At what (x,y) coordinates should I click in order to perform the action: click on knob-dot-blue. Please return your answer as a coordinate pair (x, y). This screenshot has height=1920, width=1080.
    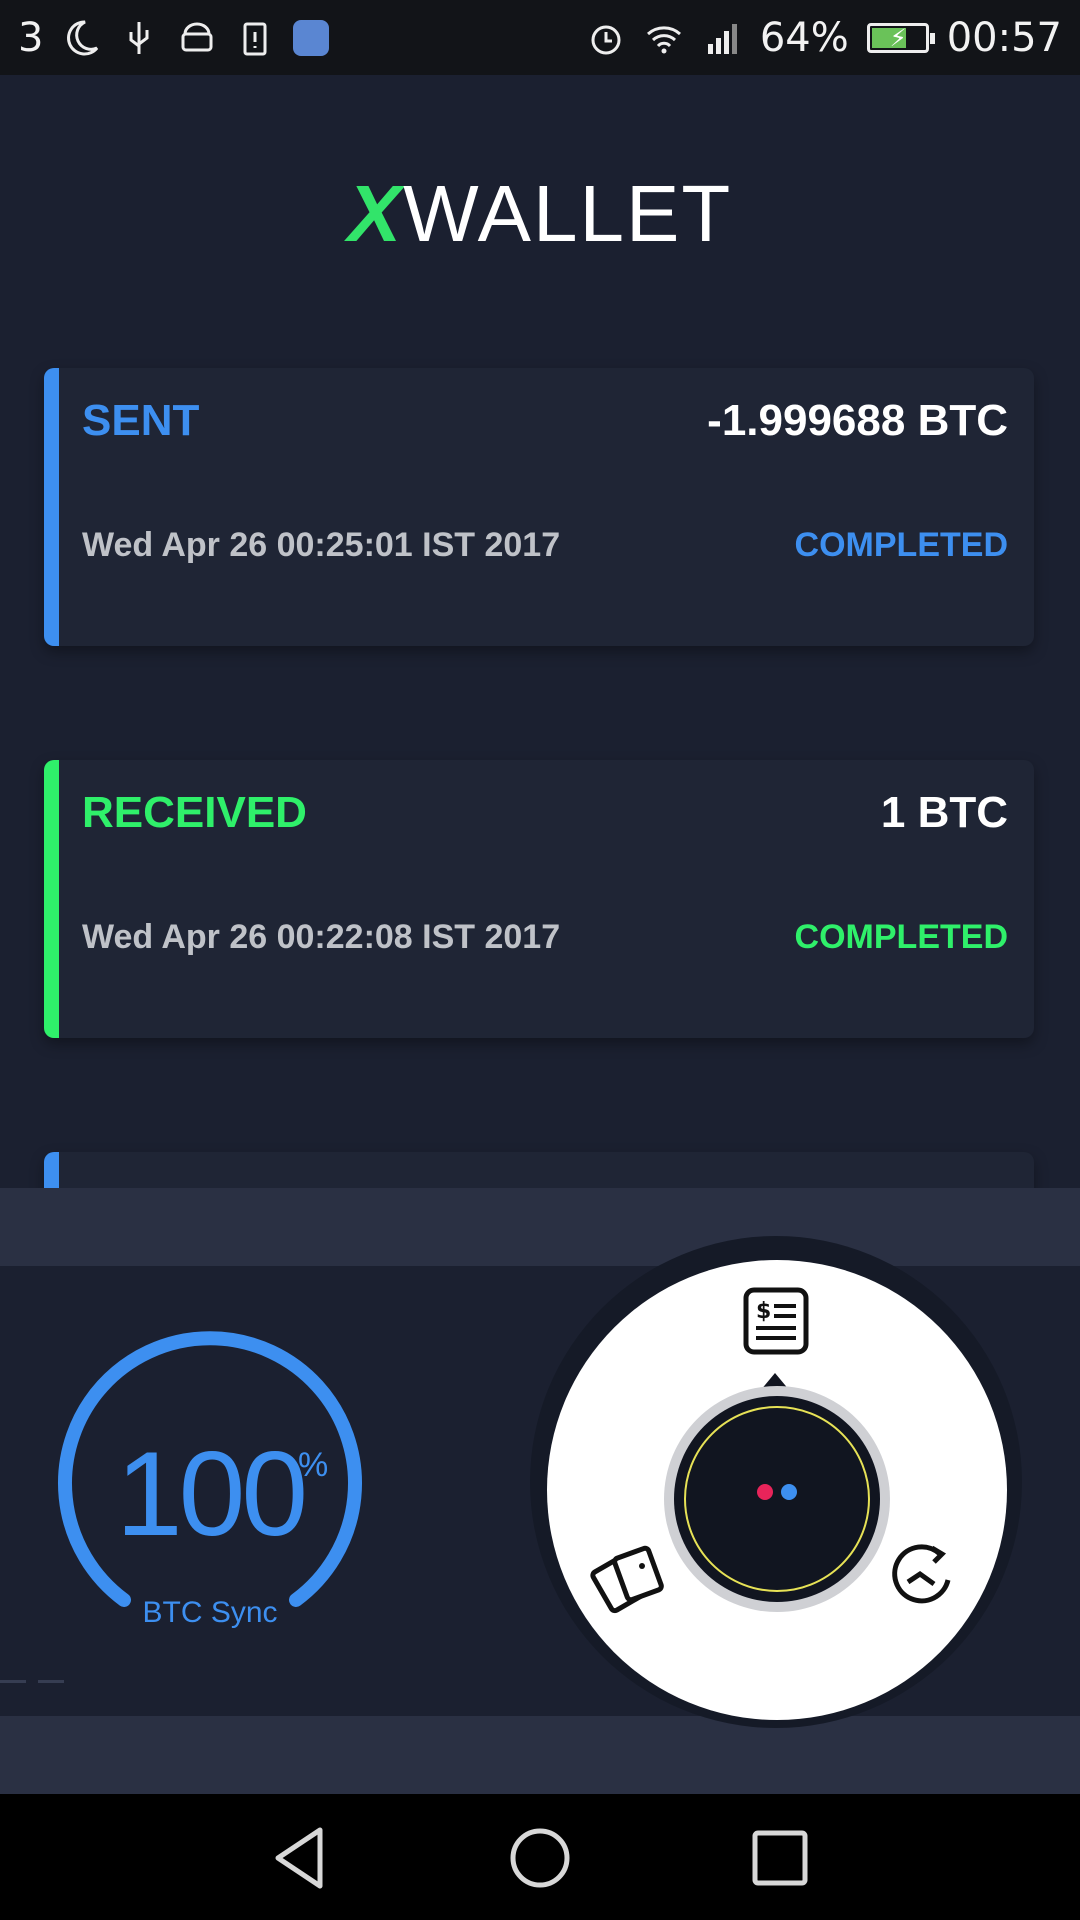
    Looking at the image, I should click on (789, 1492).